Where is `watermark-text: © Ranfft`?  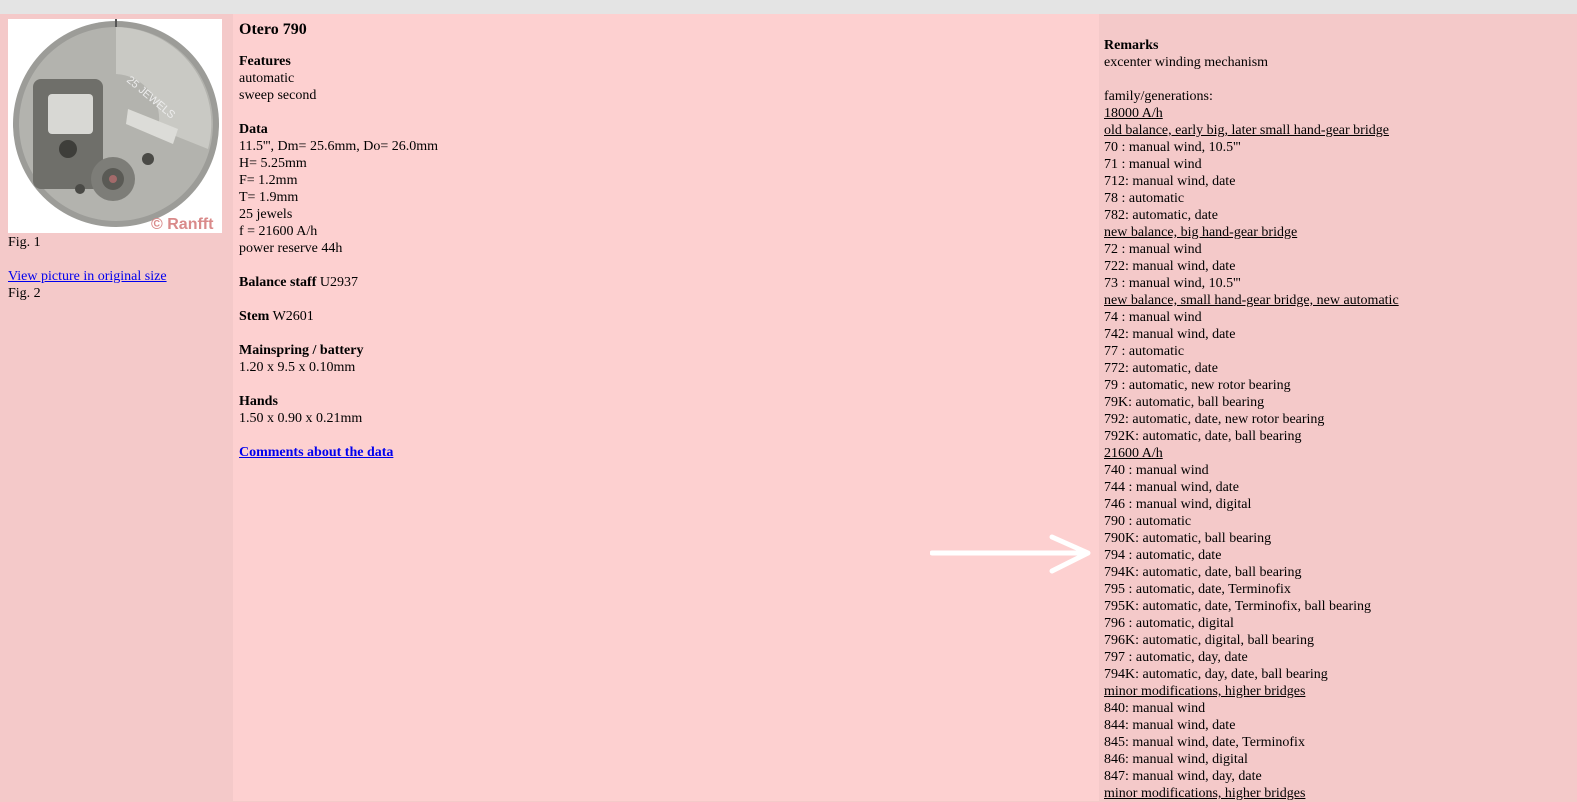
watermark-text: © Ranfft is located at coordinates (182, 224).